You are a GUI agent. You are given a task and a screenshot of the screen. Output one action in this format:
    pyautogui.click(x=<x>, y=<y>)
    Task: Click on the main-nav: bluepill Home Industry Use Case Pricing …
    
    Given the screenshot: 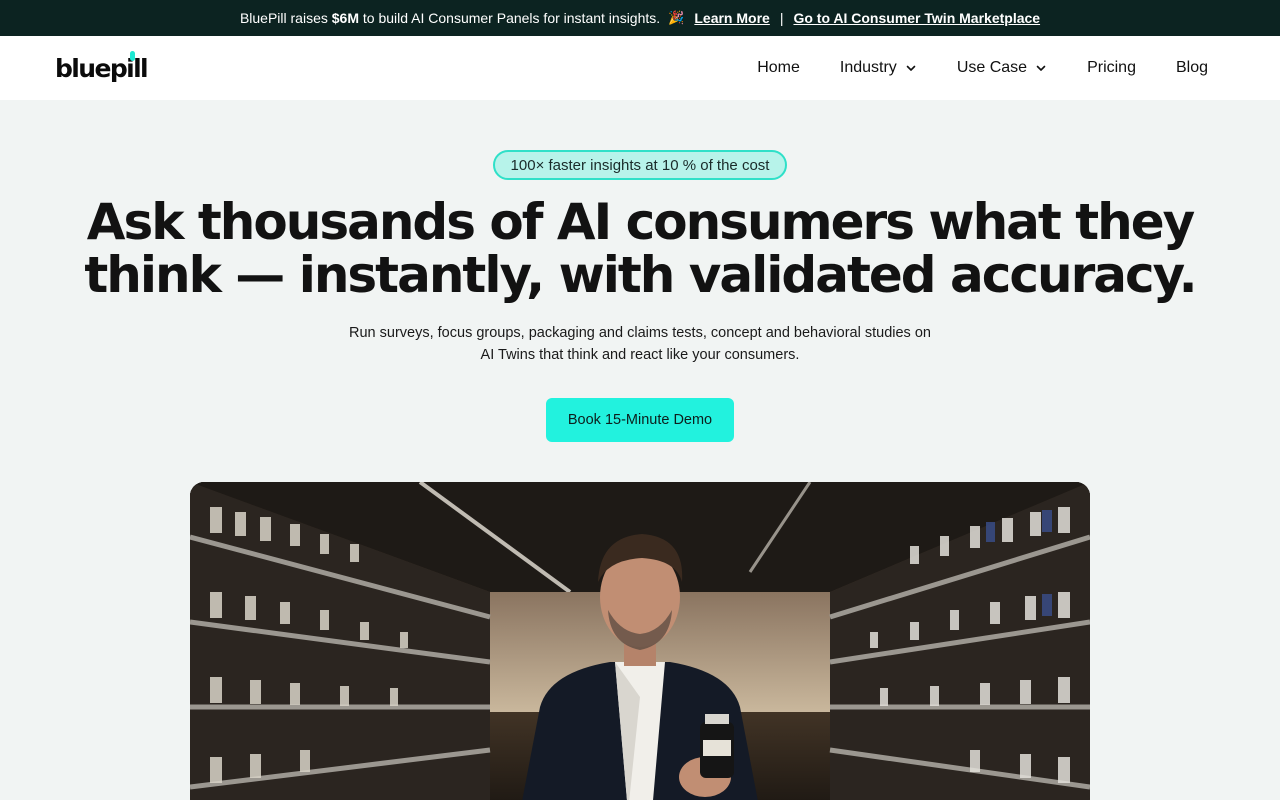 What is the action you would take?
    pyautogui.click(x=640, y=68)
    